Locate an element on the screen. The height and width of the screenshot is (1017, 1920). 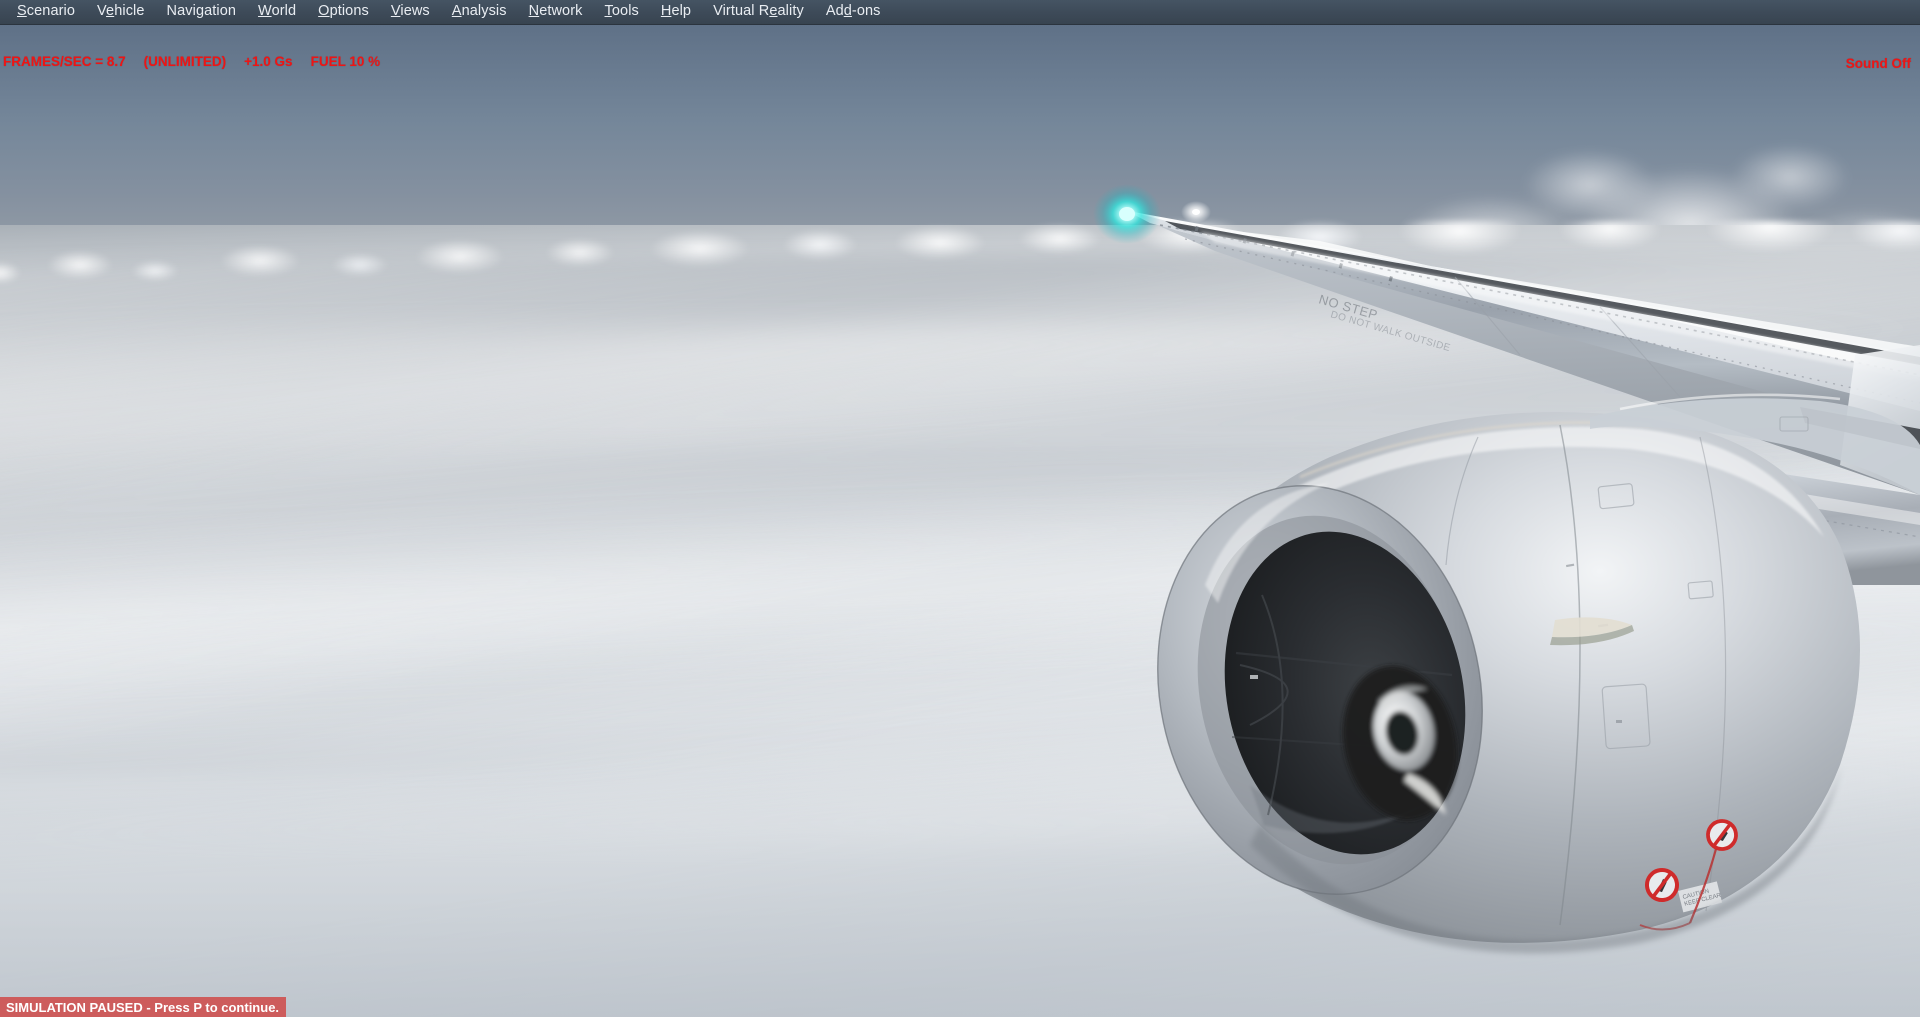
menu-navigation: Navigation is located at coordinates (202, 12).